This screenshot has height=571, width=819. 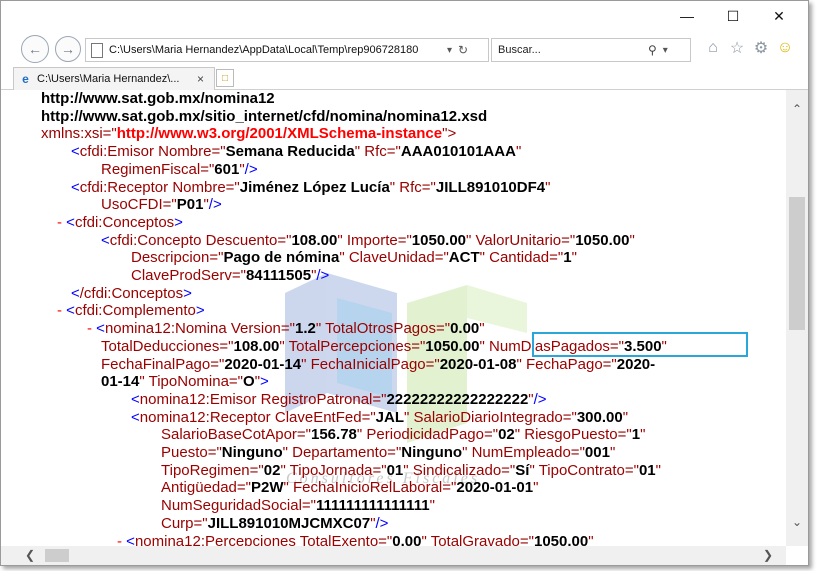 I want to click on tab-close-icon: ×, so click(x=200, y=79).